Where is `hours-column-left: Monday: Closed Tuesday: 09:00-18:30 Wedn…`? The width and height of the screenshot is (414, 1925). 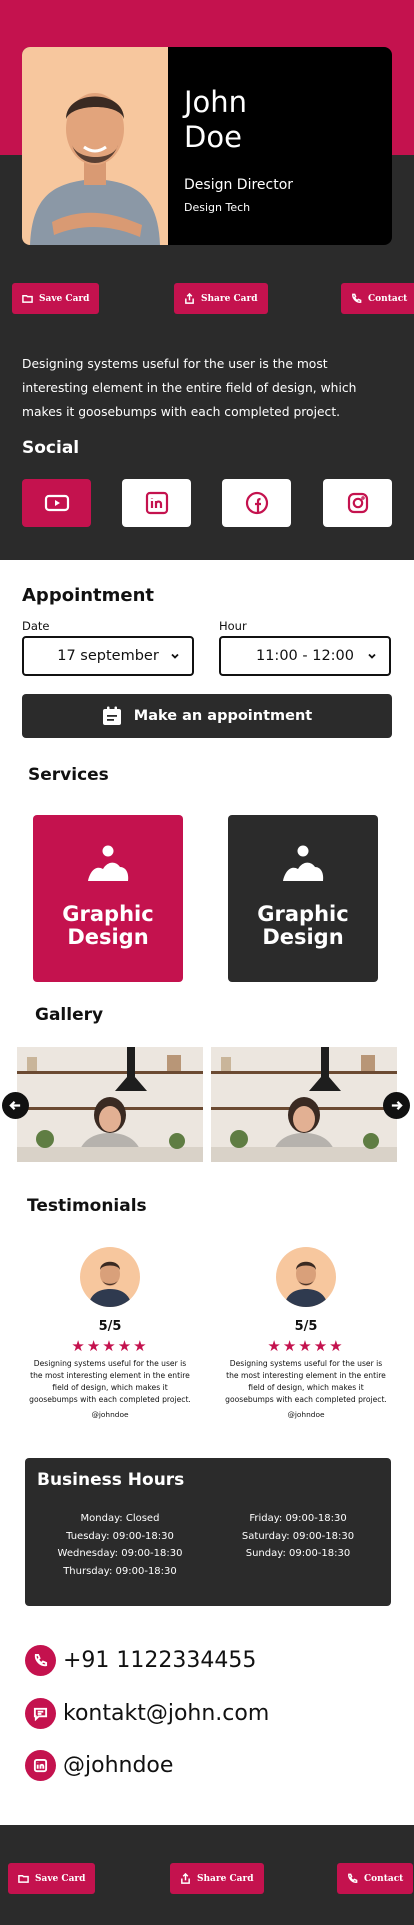 hours-column-left: Monday: Closed Tuesday: 09:00-18:30 Wedn… is located at coordinates (120, 1545).